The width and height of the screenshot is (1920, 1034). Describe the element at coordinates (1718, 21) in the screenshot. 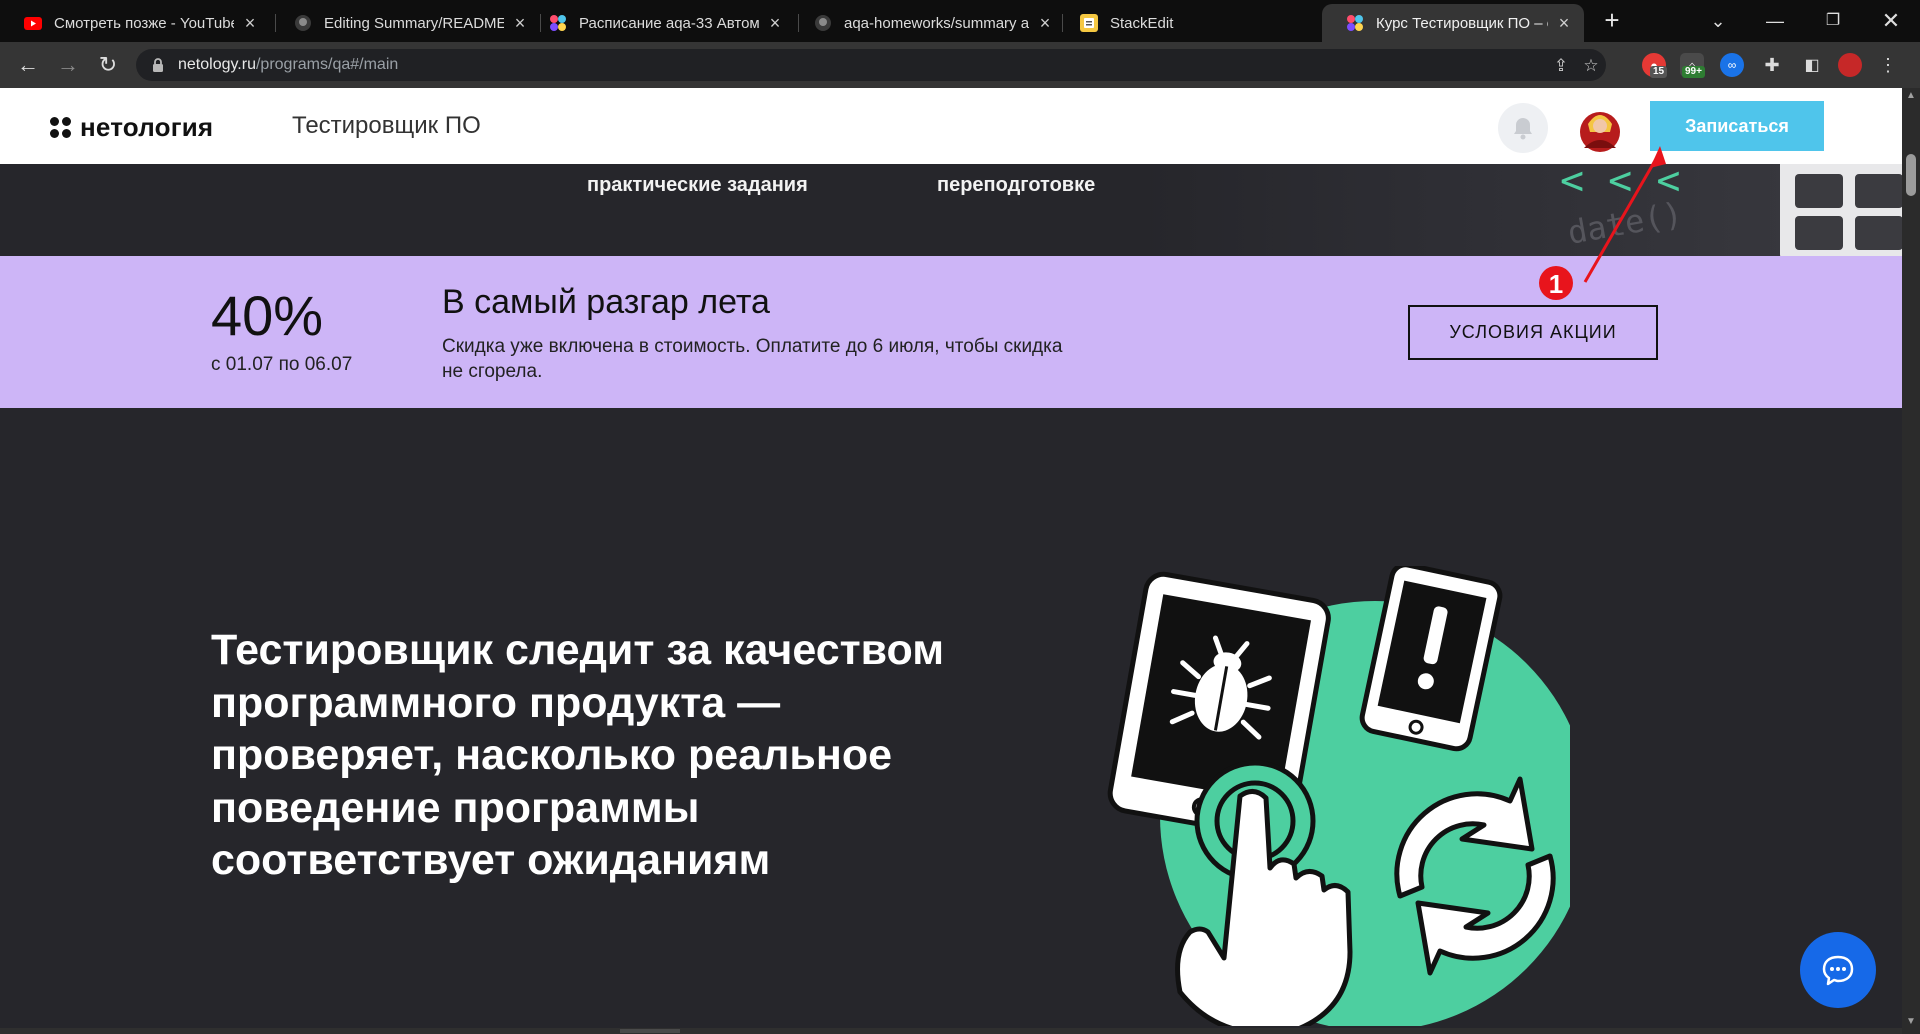

I see `tab-search-icon: ⌄` at that location.